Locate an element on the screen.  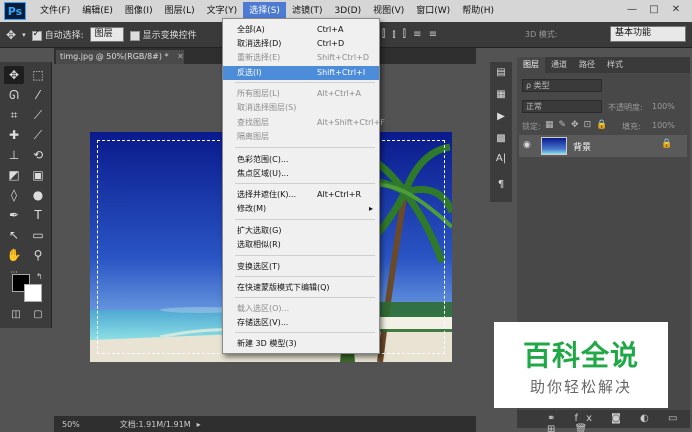
zoom-tool-icon: ⚲ is located at coordinates (38, 255).